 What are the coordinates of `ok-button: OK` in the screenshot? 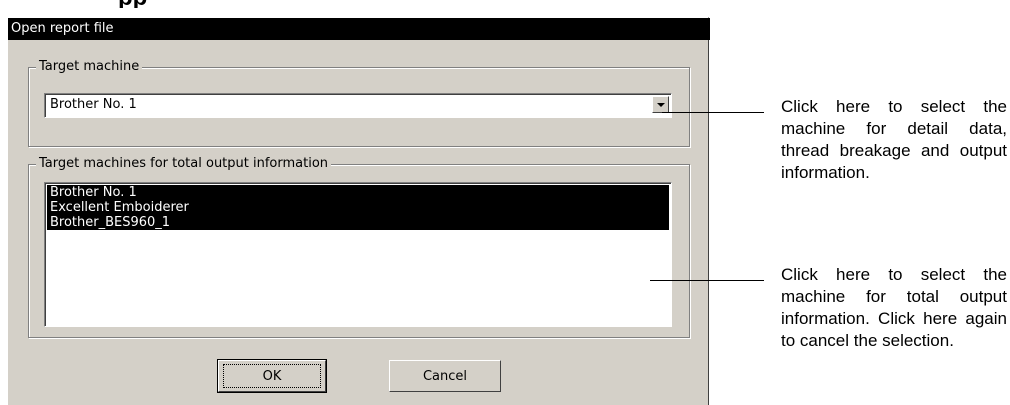 It's located at (272, 376).